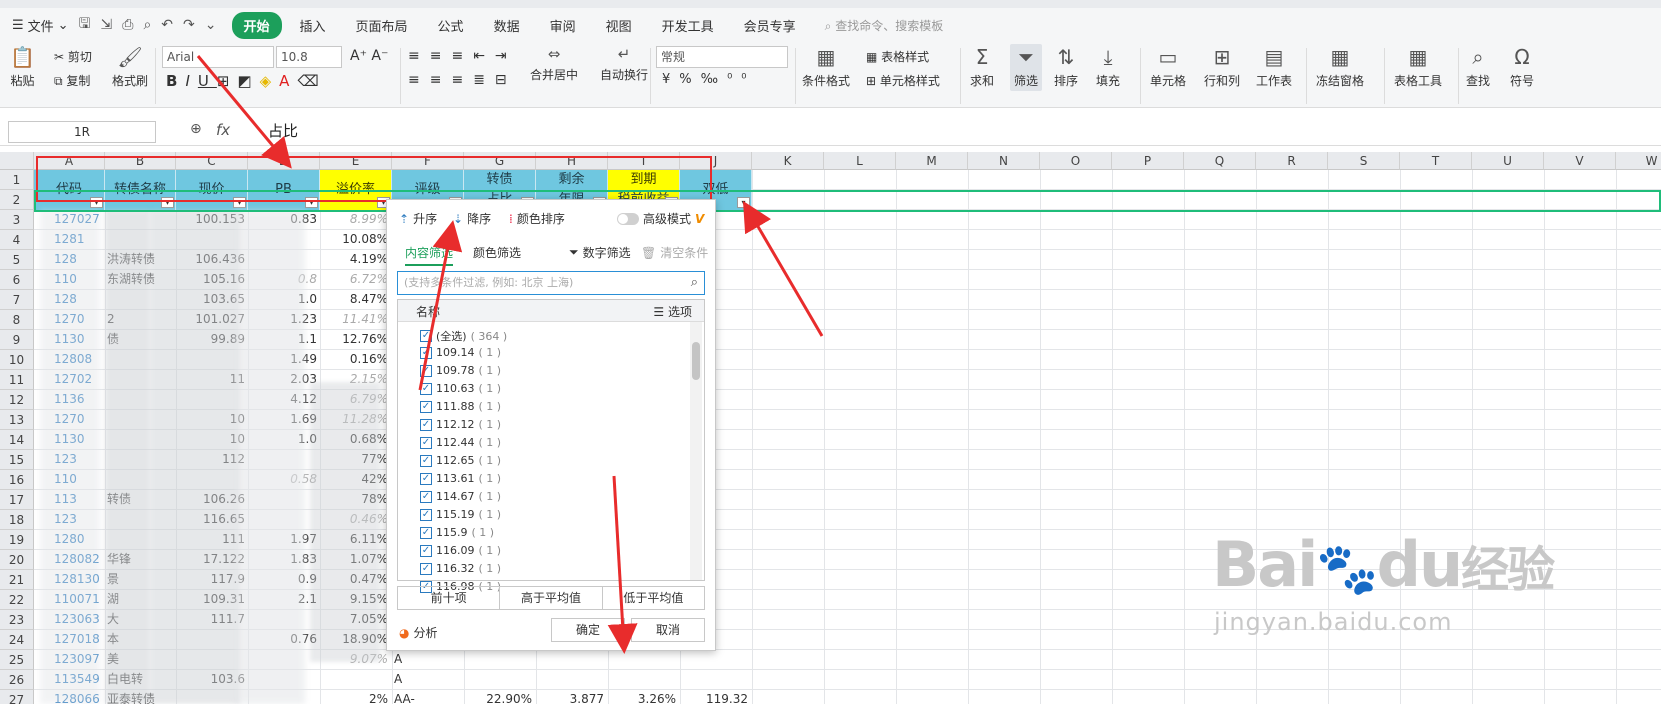 This screenshot has height=704, width=1661. Describe the element at coordinates (382, 25) in the screenshot. I see `tab-page-layout: 页面布局` at that location.